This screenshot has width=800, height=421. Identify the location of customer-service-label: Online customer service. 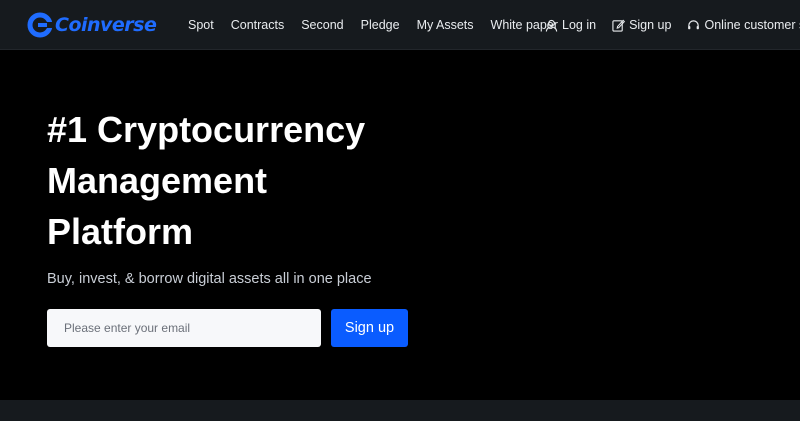
(752, 25).